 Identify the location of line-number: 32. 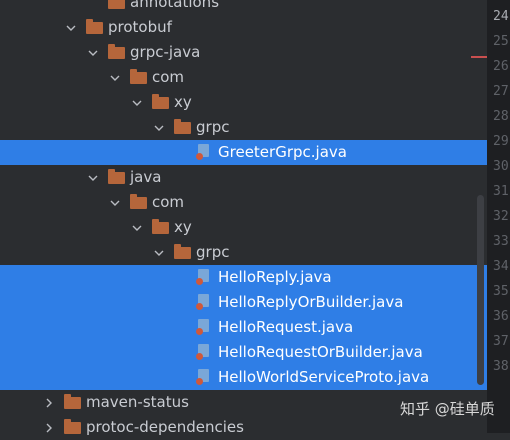
(501, 216).